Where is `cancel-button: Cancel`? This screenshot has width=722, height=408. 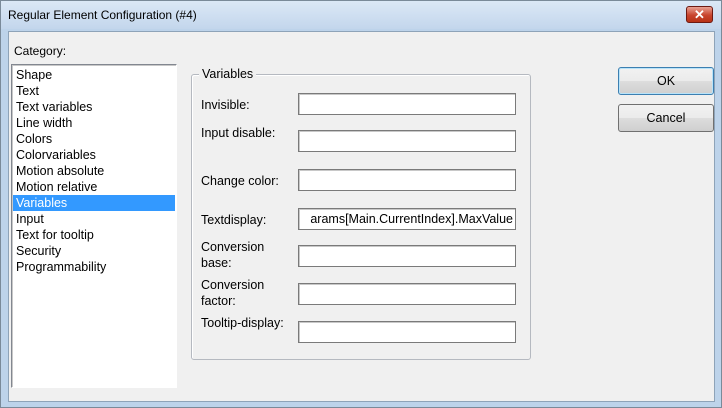 cancel-button: Cancel is located at coordinates (666, 118).